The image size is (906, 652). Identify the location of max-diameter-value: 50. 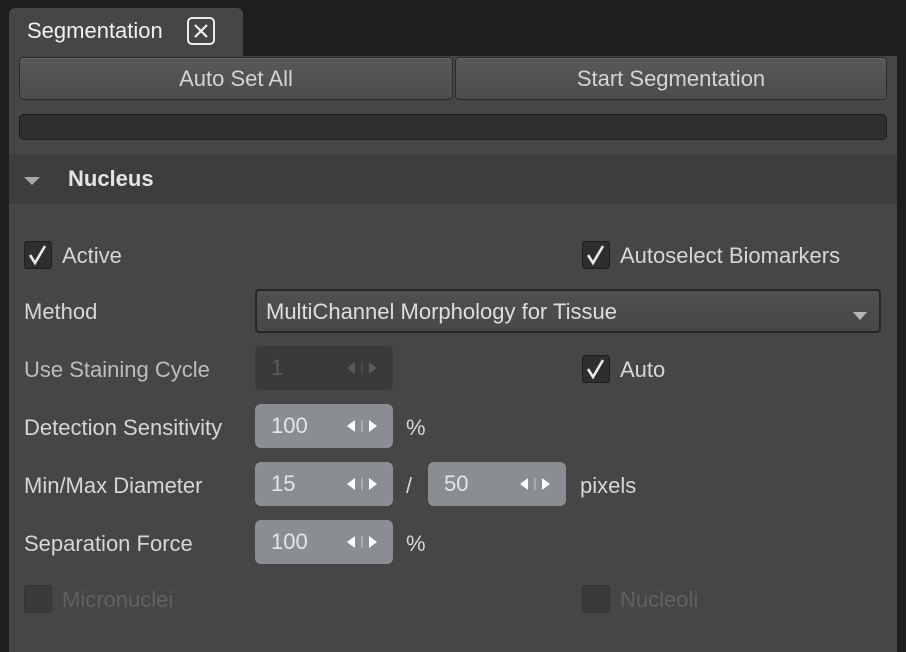
(456, 483).